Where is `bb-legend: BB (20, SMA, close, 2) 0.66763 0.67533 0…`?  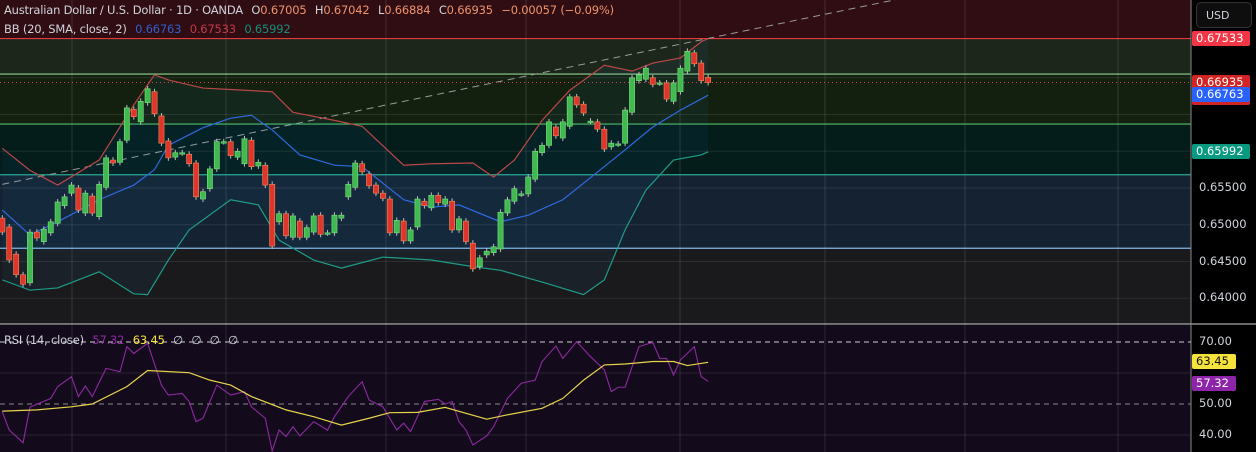
bb-legend: BB (20, SMA, close, 2) 0.66763 0.67533 0… is located at coordinates (149, 29).